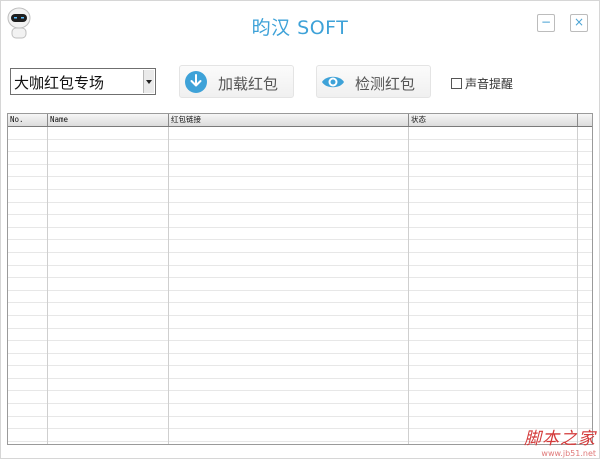 The width and height of the screenshot is (600, 459). I want to click on watermark: 脚本之家 www.jb51.net, so click(546, 441).